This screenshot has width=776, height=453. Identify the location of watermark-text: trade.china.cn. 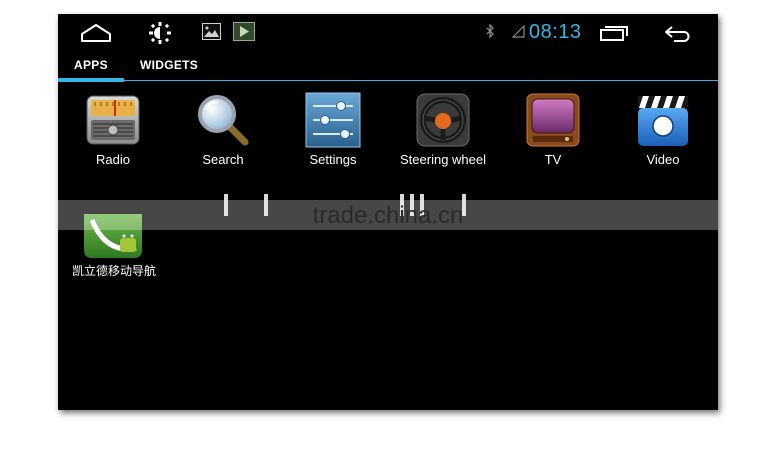
(388, 215).